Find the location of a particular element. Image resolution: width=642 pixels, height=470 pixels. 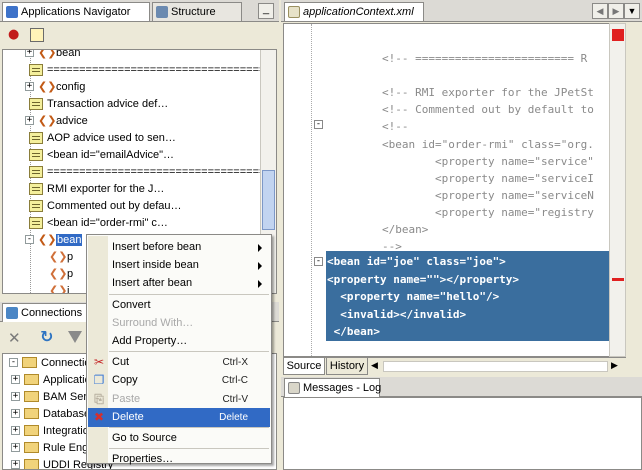

refresh-icon: ↻ is located at coordinates (46, 337).